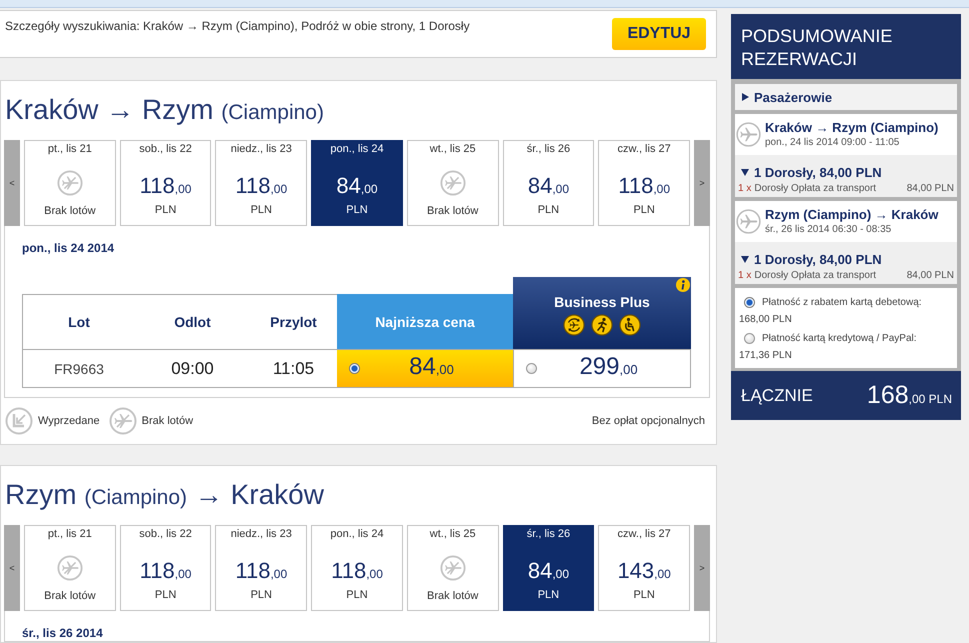  I want to click on fare-price: 299,00, so click(608, 367).